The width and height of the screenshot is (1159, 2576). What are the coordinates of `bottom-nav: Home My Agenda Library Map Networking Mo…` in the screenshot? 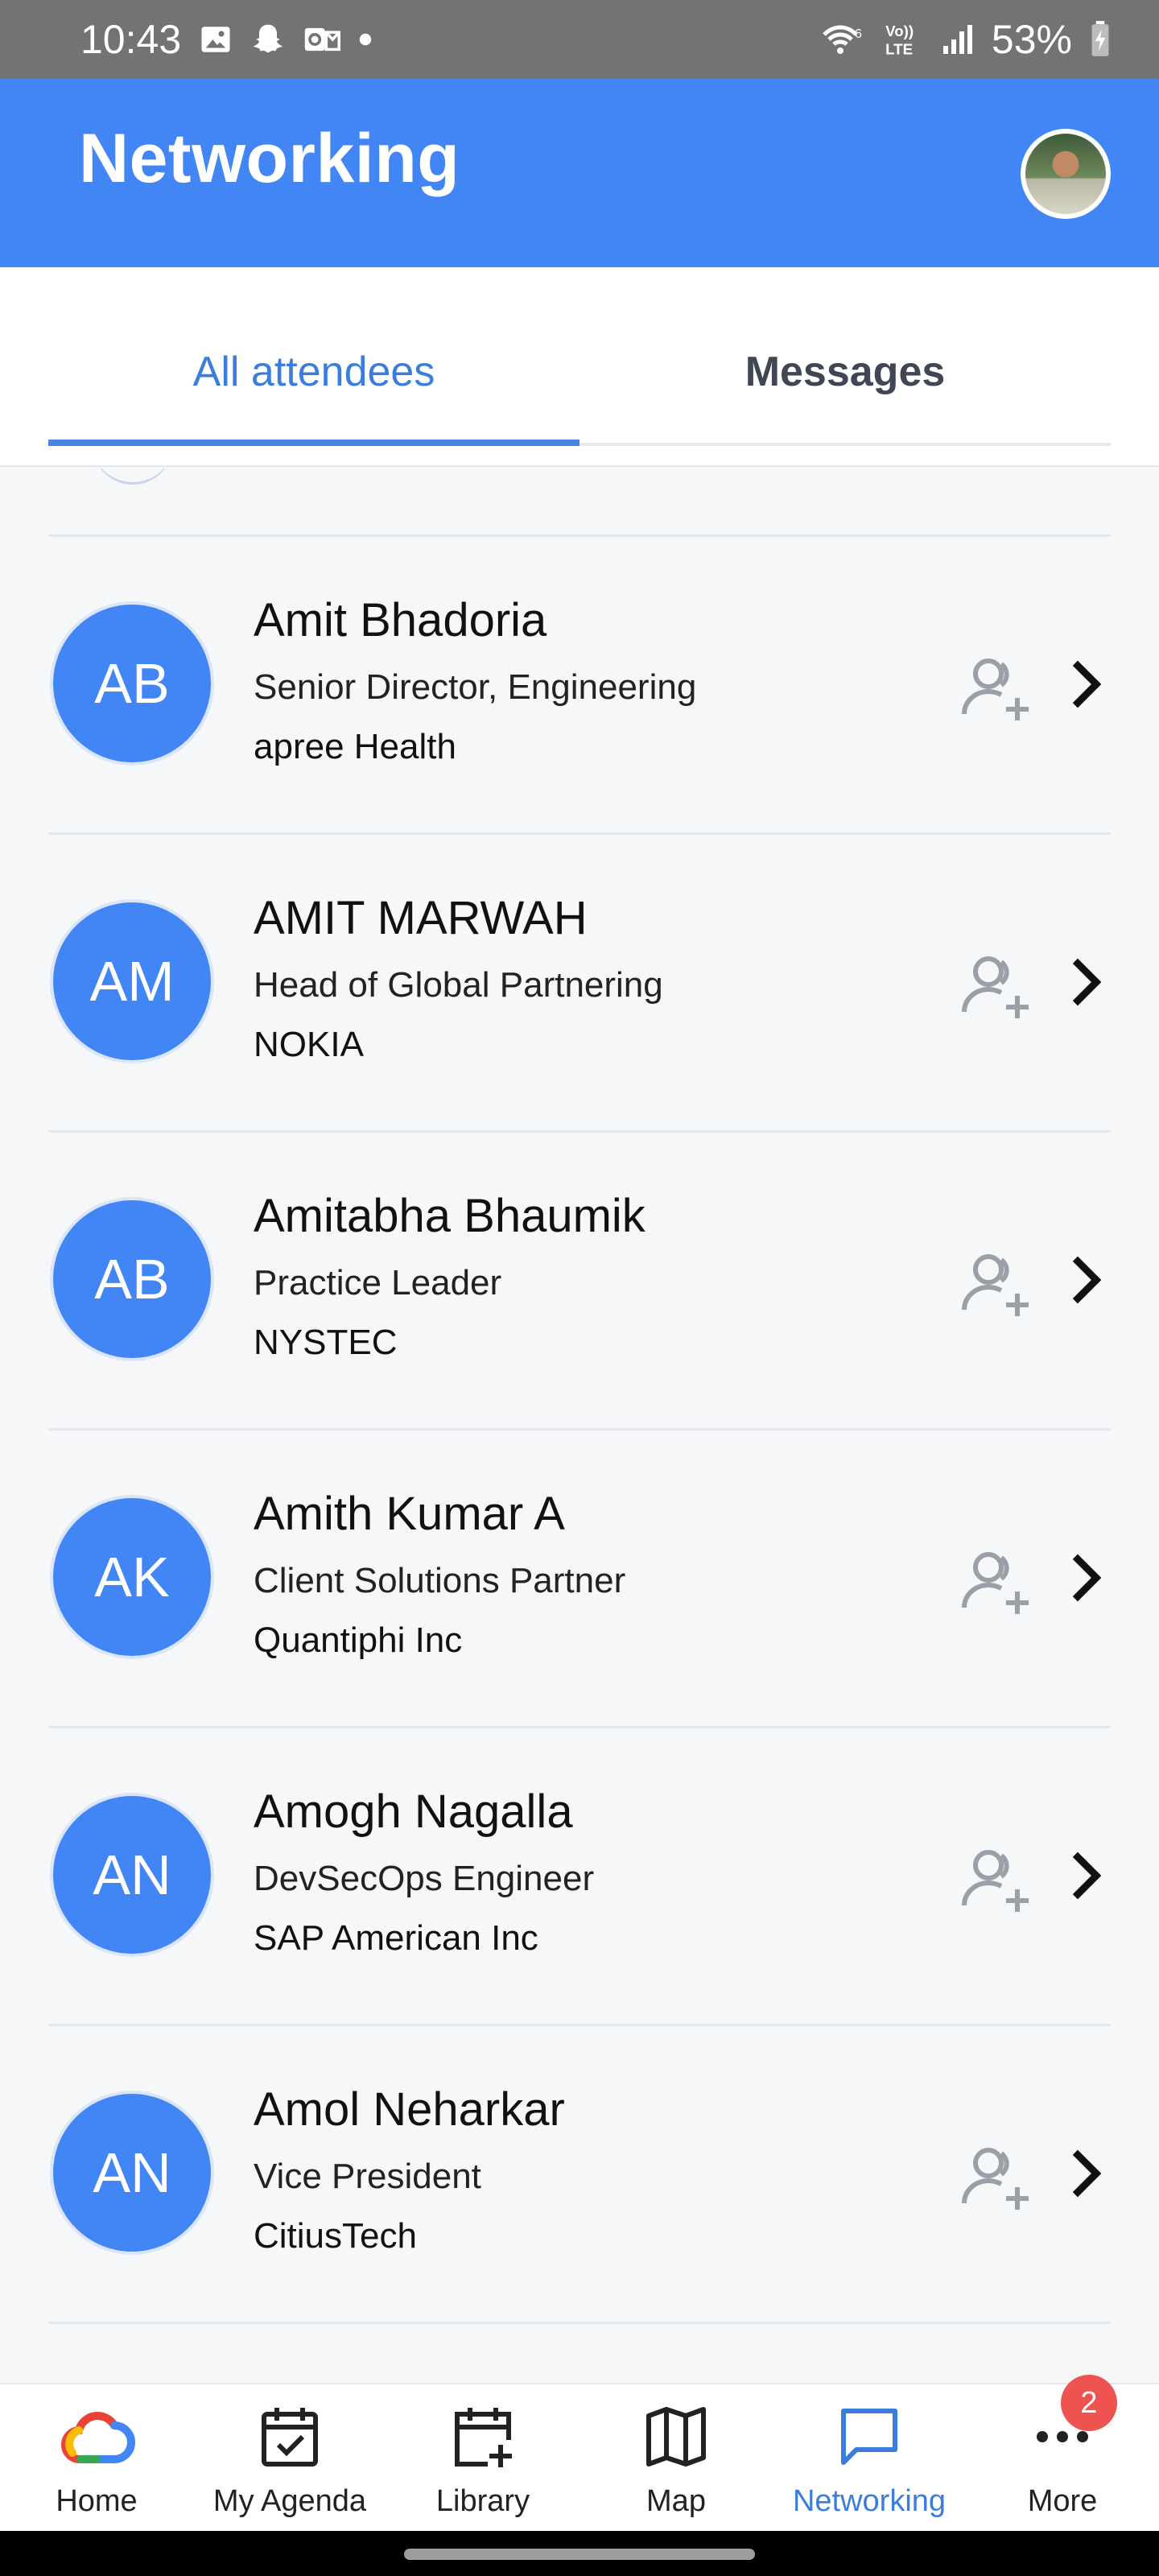 It's located at (579, 2457).